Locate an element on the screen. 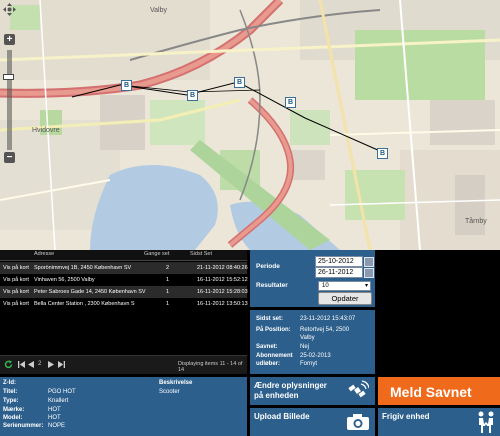 This screenshot has height=436, width=500. edit-device-label-line1: Ændre oplysninger is located at coordinates (290, 385).